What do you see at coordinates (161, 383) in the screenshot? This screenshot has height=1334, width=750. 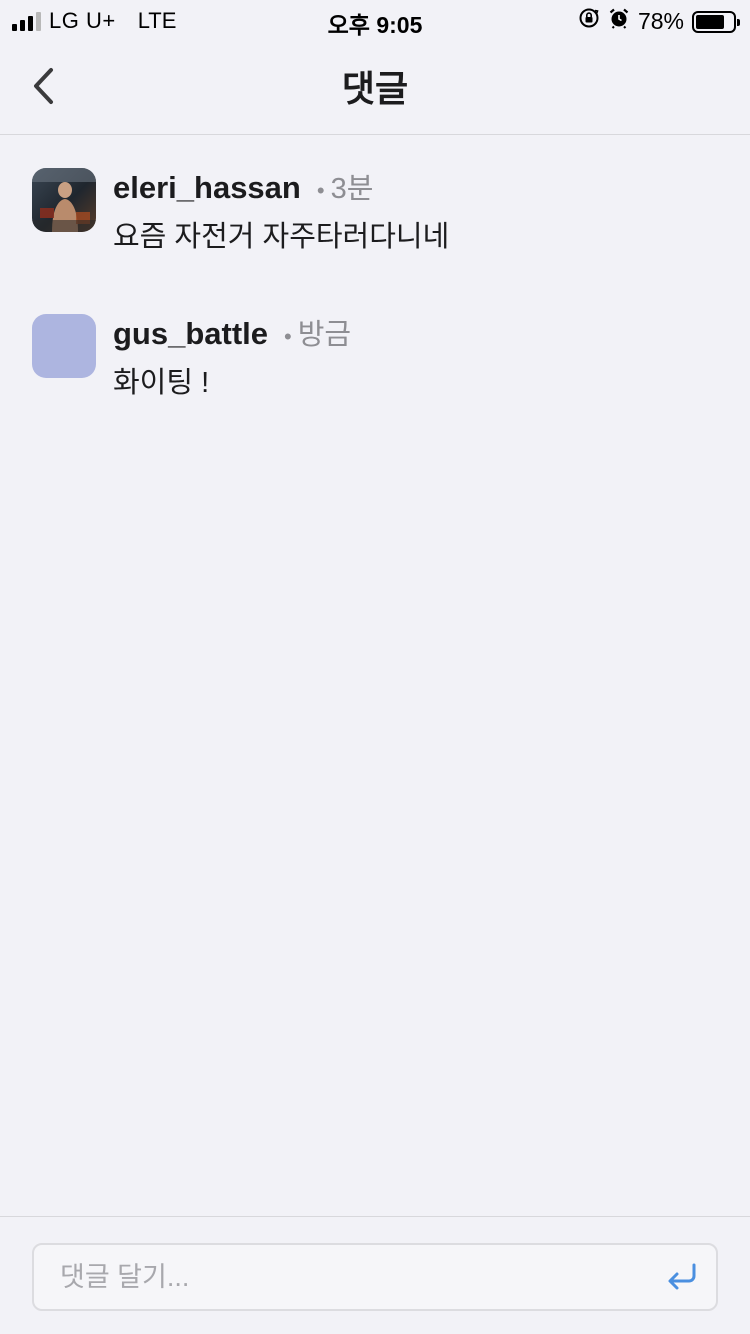 I see `comment-text: 화이팅 !` at bounding box center [161, 383].